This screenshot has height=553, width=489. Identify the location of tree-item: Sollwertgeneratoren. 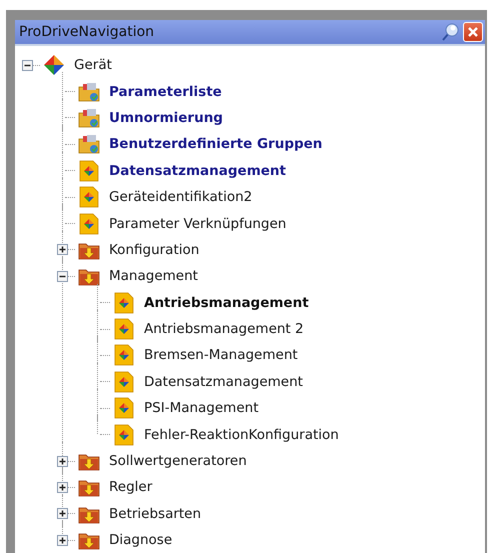
(178, 461).